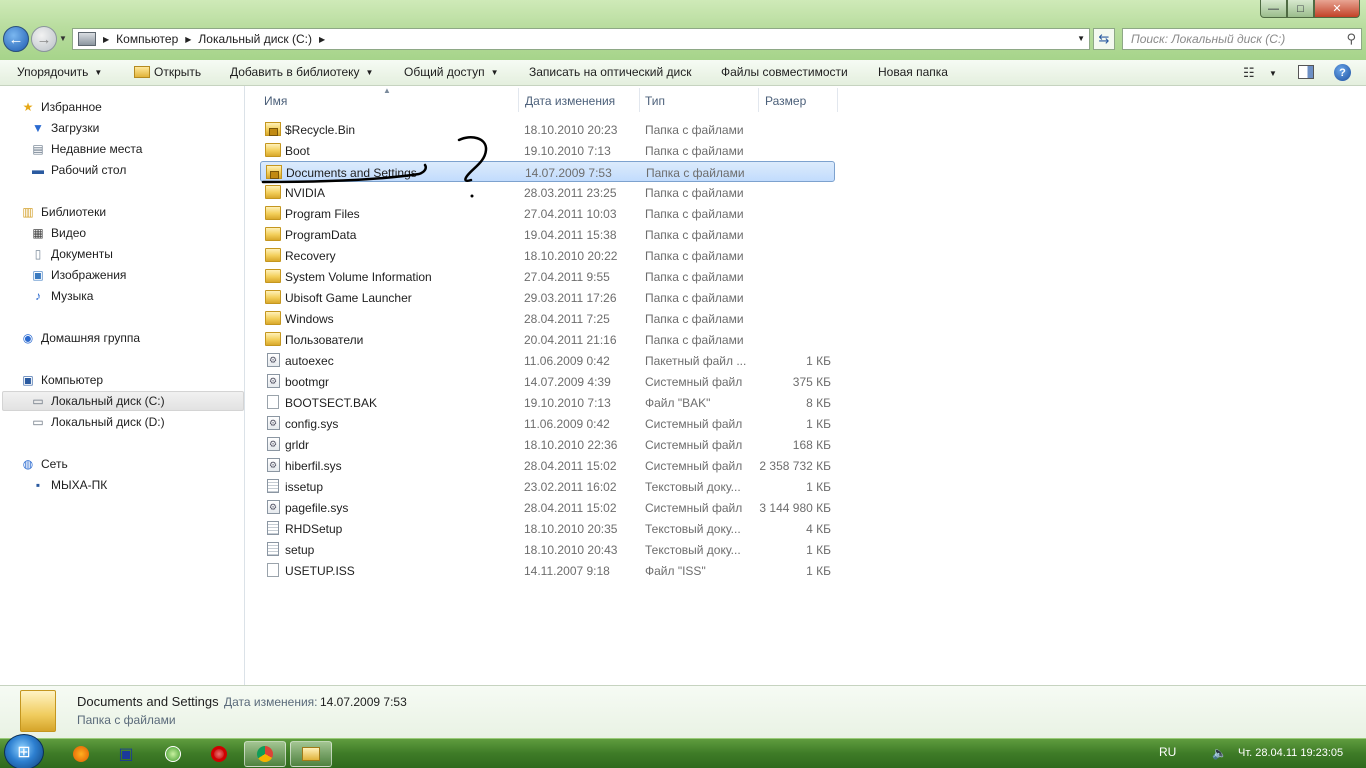 The width and height of the screenshot is (1366, 768). I want to click on new-folder-button: Новая папка, so click(913, 72).